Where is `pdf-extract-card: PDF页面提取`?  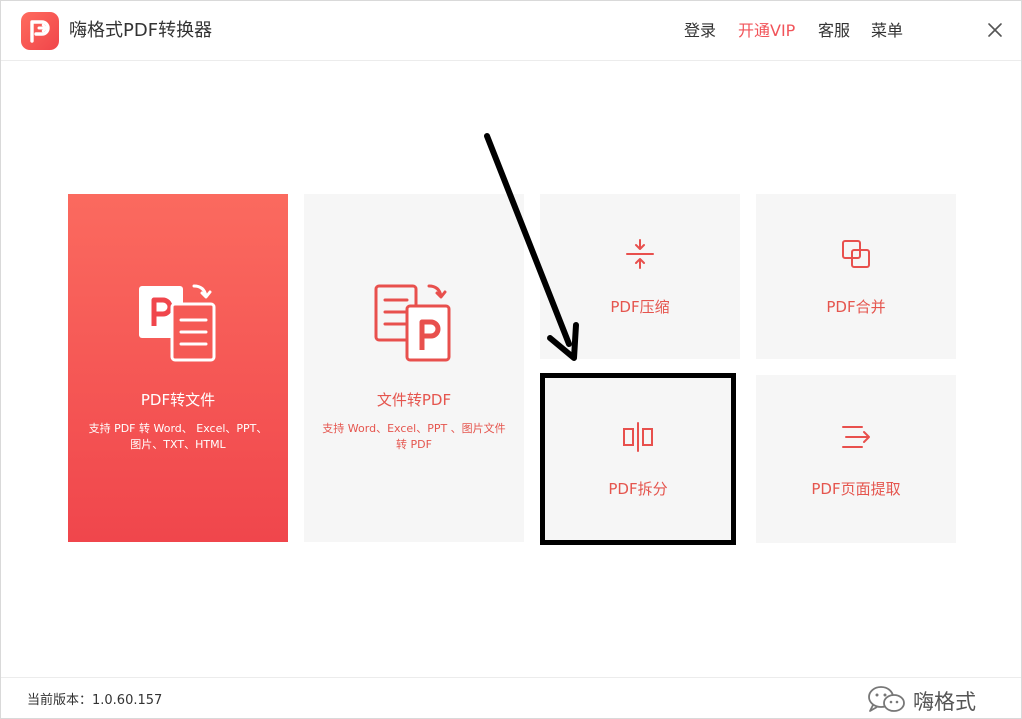 pdf-extract-card: PDF页面提取 is located at coordinates (856, 459).